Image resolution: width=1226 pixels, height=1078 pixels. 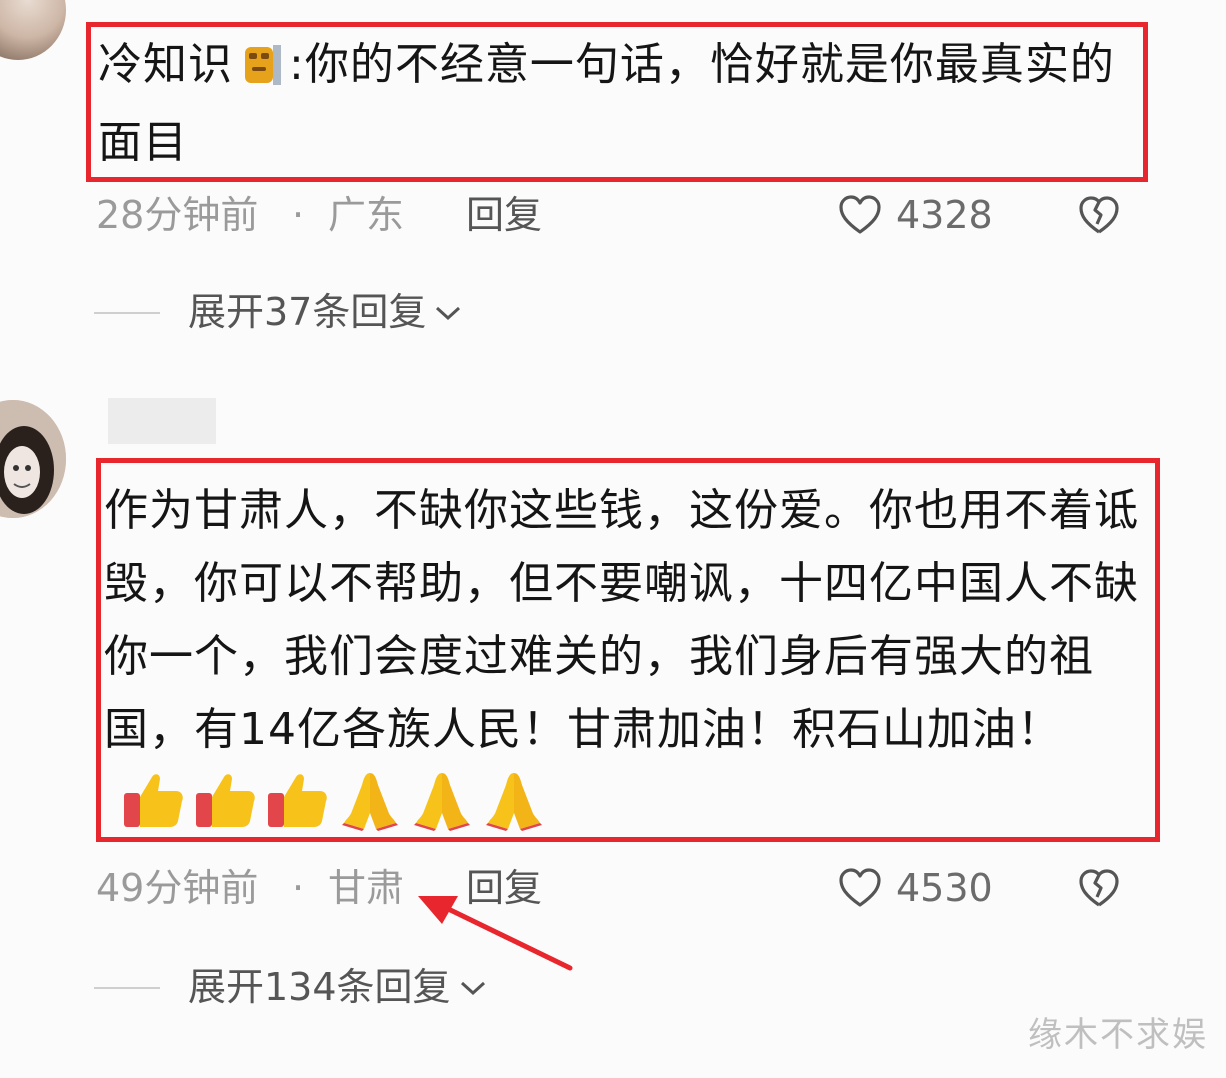 I want to click on expand-replies-label: 展开37条回复, so click(x=307, y=312).